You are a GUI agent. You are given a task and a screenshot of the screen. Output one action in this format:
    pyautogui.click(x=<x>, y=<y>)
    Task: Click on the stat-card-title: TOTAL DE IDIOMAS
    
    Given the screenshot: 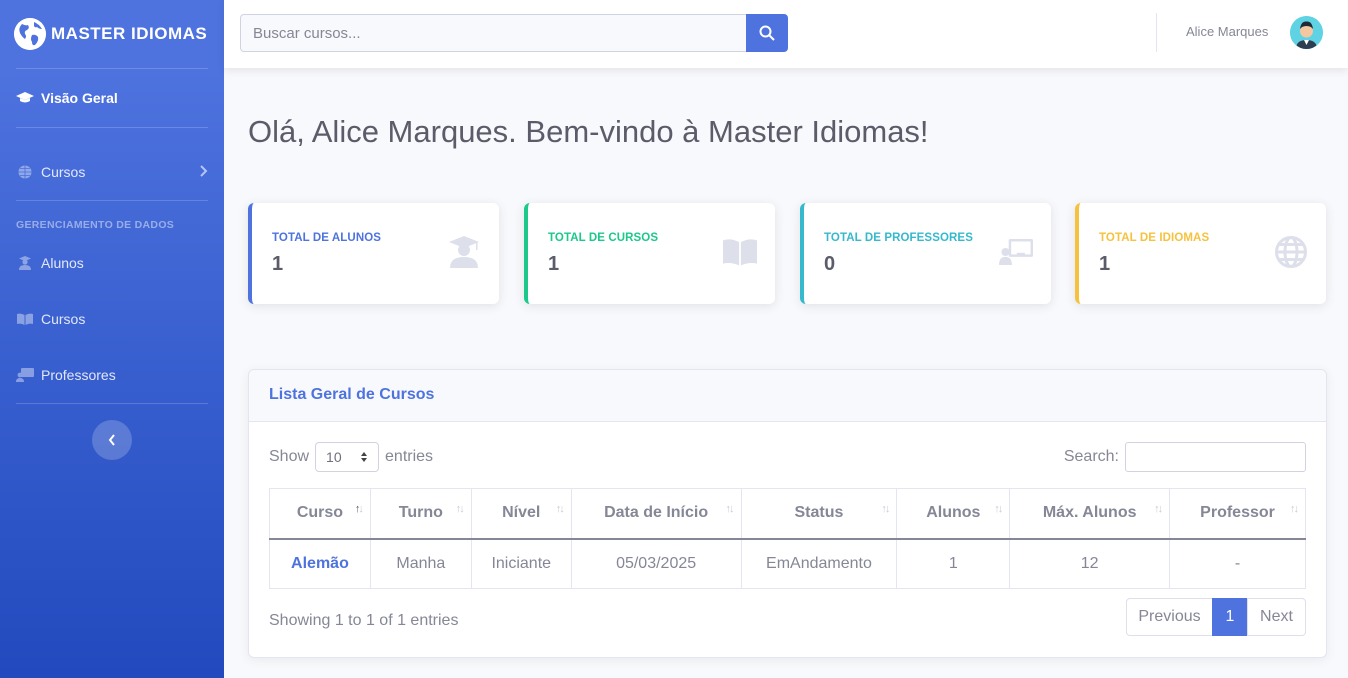 What is the action you would take?
    pyautogui.click(x=1154, y=238)
    